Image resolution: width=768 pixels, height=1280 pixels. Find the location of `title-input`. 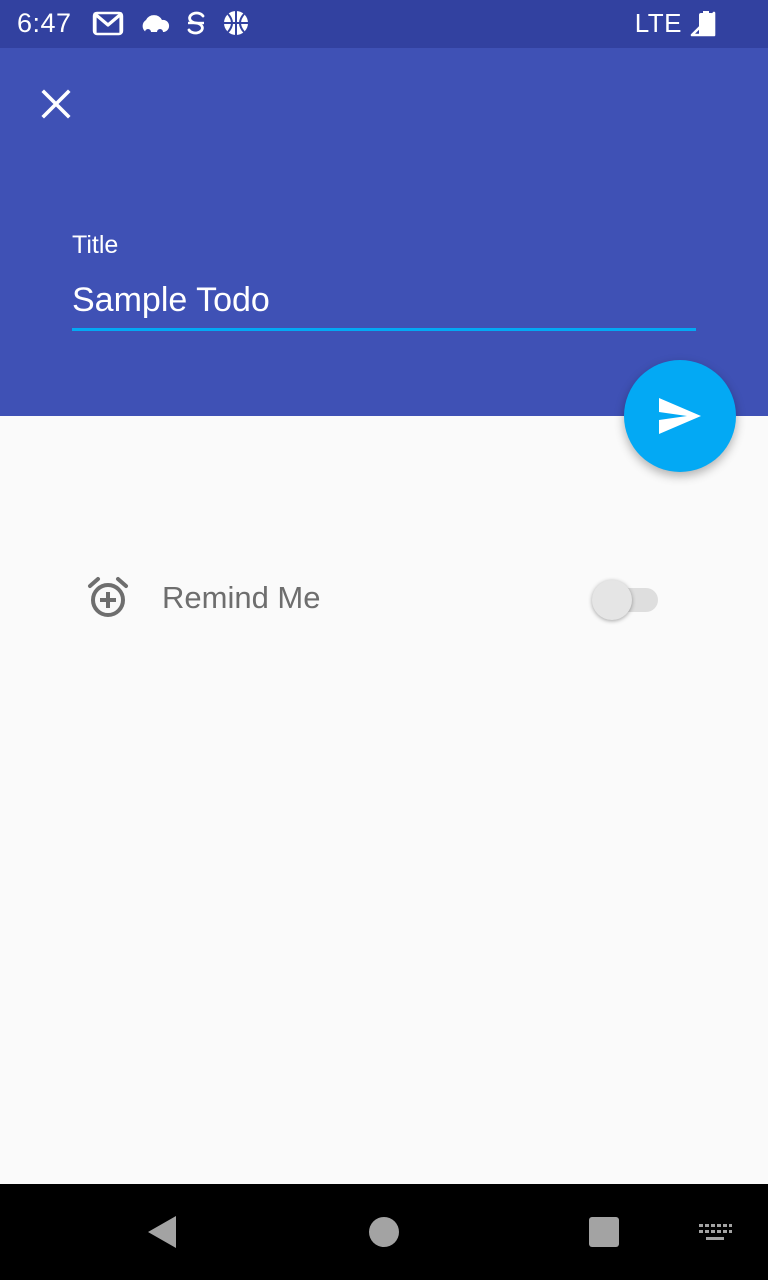

title-input is located at coordinates (384, 300).